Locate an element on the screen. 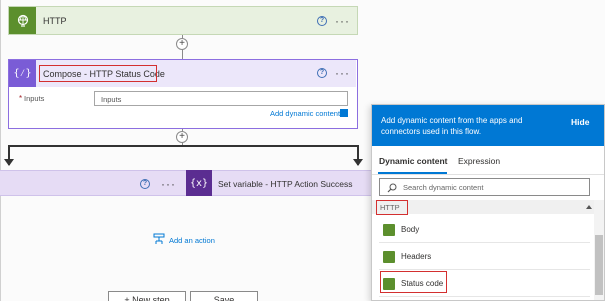 This screenshot has width=605, height=301. dynamic-search-box: Search dynamic content is located at coordinates (484, 187).